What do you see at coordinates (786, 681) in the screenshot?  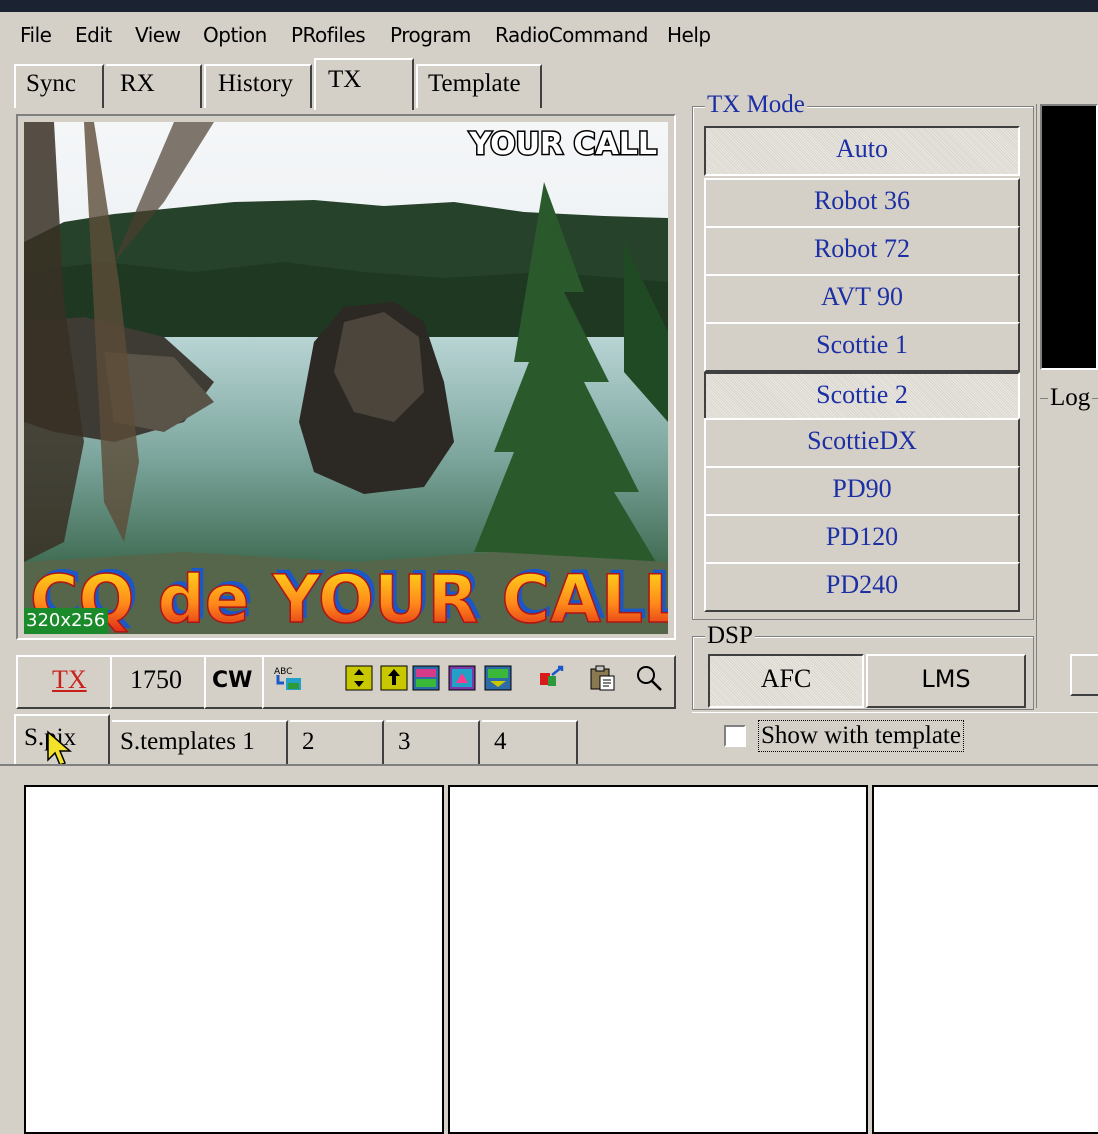 I see `afc-button: AFC` at bounding box center [786, 681].